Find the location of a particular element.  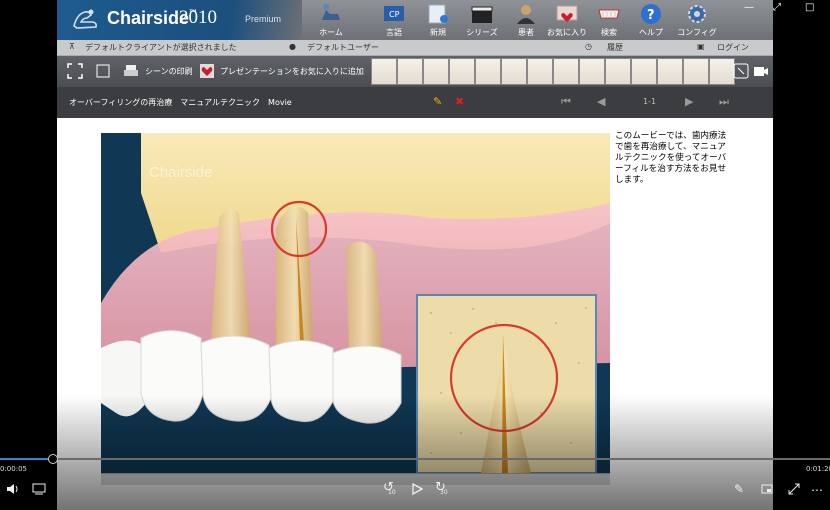

nav-language: CP 言語 is located at coordinates (394, 20).